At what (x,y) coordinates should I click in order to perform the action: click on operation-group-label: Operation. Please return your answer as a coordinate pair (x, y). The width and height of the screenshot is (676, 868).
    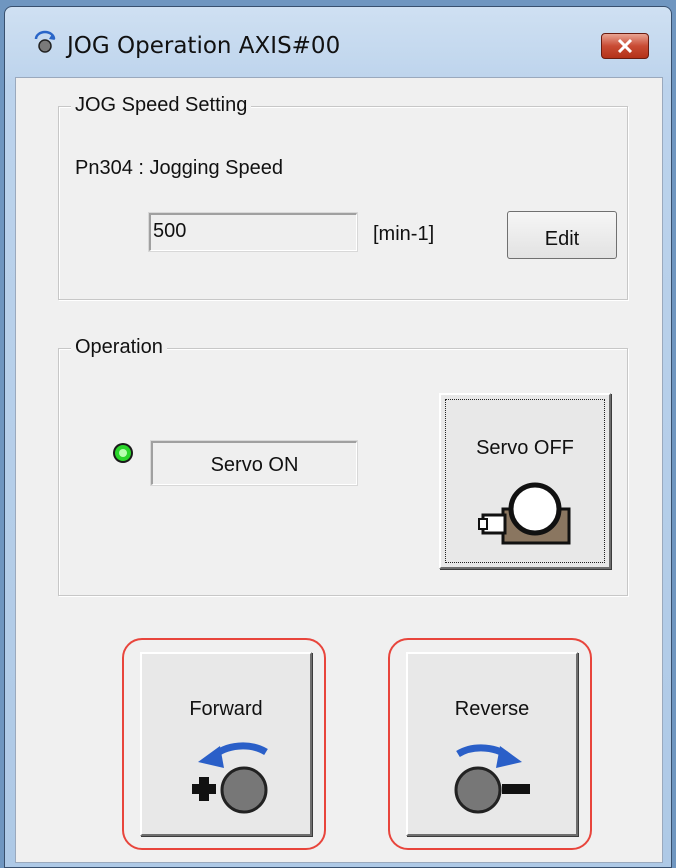
    Looking at the image, I should click on (119, 347).